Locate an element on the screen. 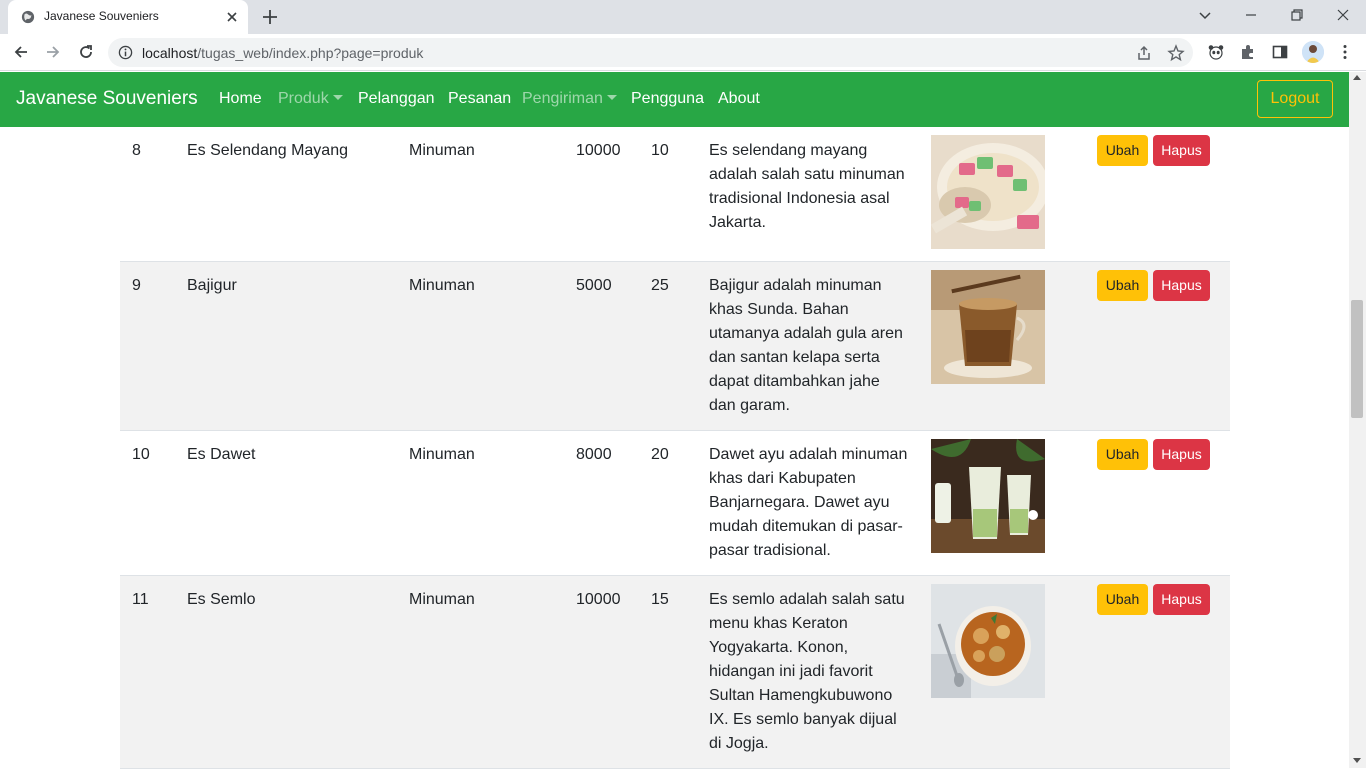  cell-no: 9 is located at coordinates (136, 285).